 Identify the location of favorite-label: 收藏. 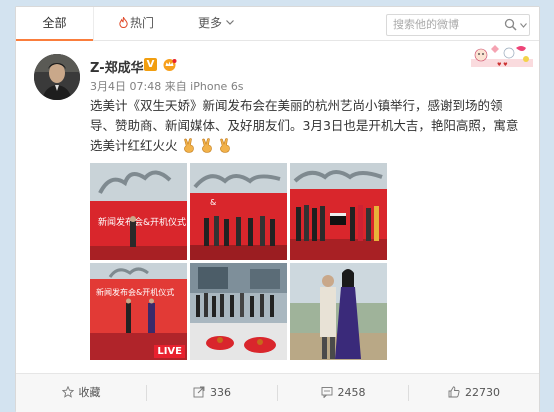
(89, 392).